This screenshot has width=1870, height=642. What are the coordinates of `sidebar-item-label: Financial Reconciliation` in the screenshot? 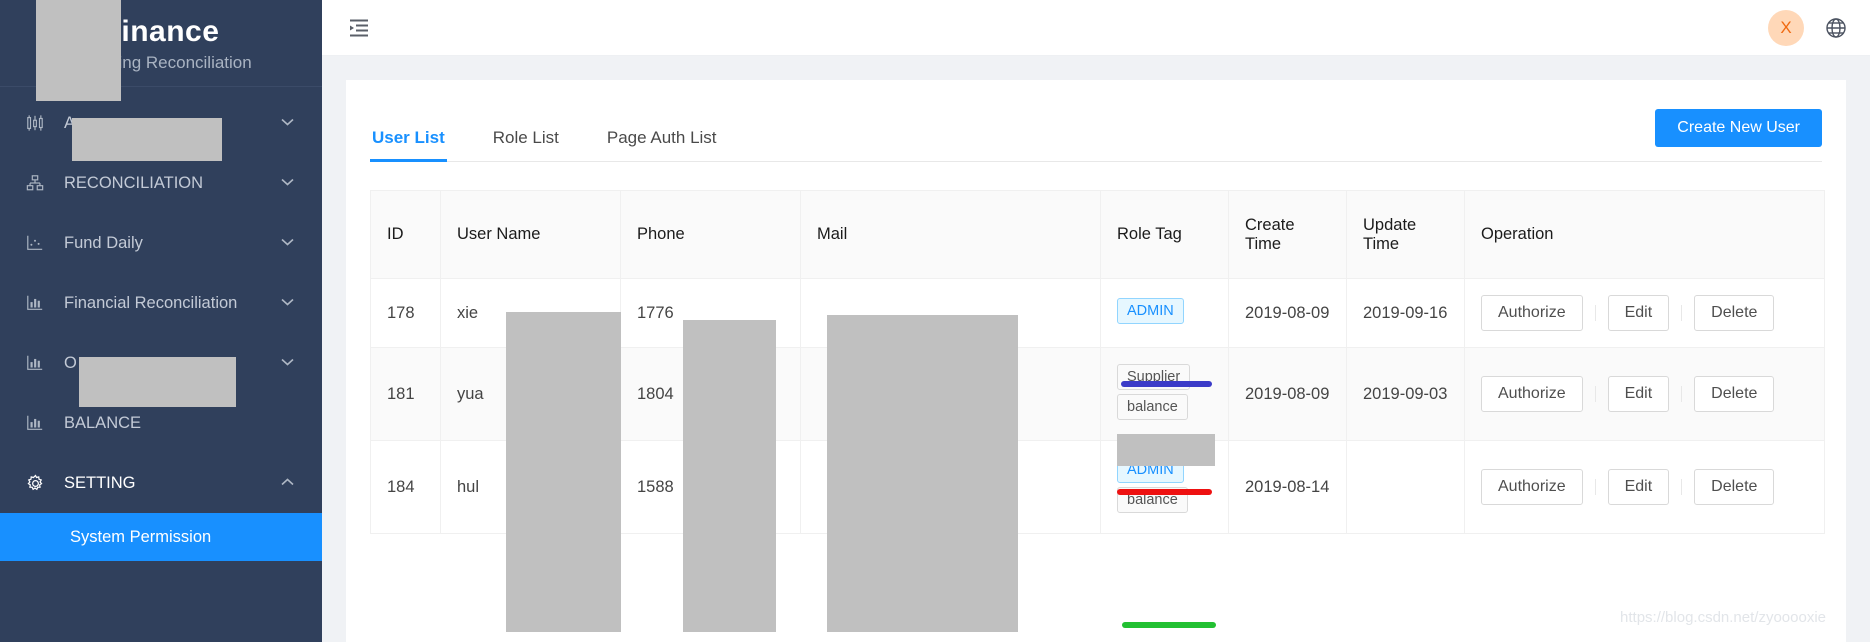 It's located at (151, 302).